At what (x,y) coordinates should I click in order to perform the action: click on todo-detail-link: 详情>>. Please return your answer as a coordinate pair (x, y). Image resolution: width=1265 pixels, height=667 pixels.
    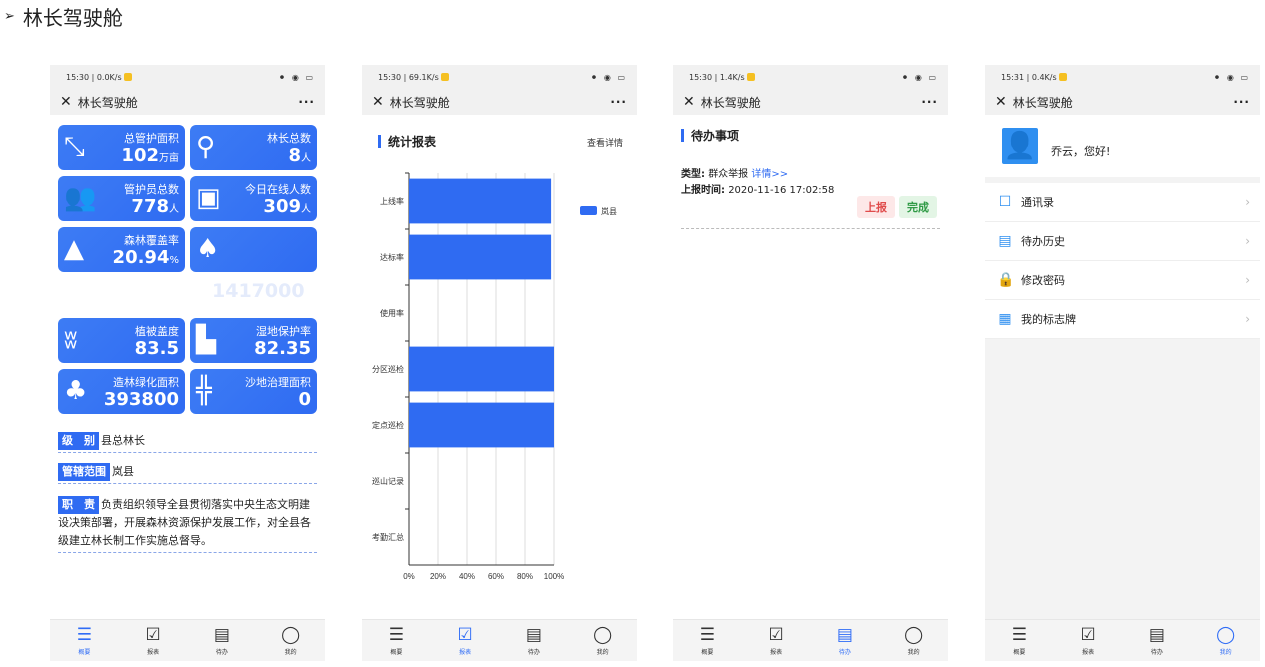
    Looking at the image, I should click on (769, 174).